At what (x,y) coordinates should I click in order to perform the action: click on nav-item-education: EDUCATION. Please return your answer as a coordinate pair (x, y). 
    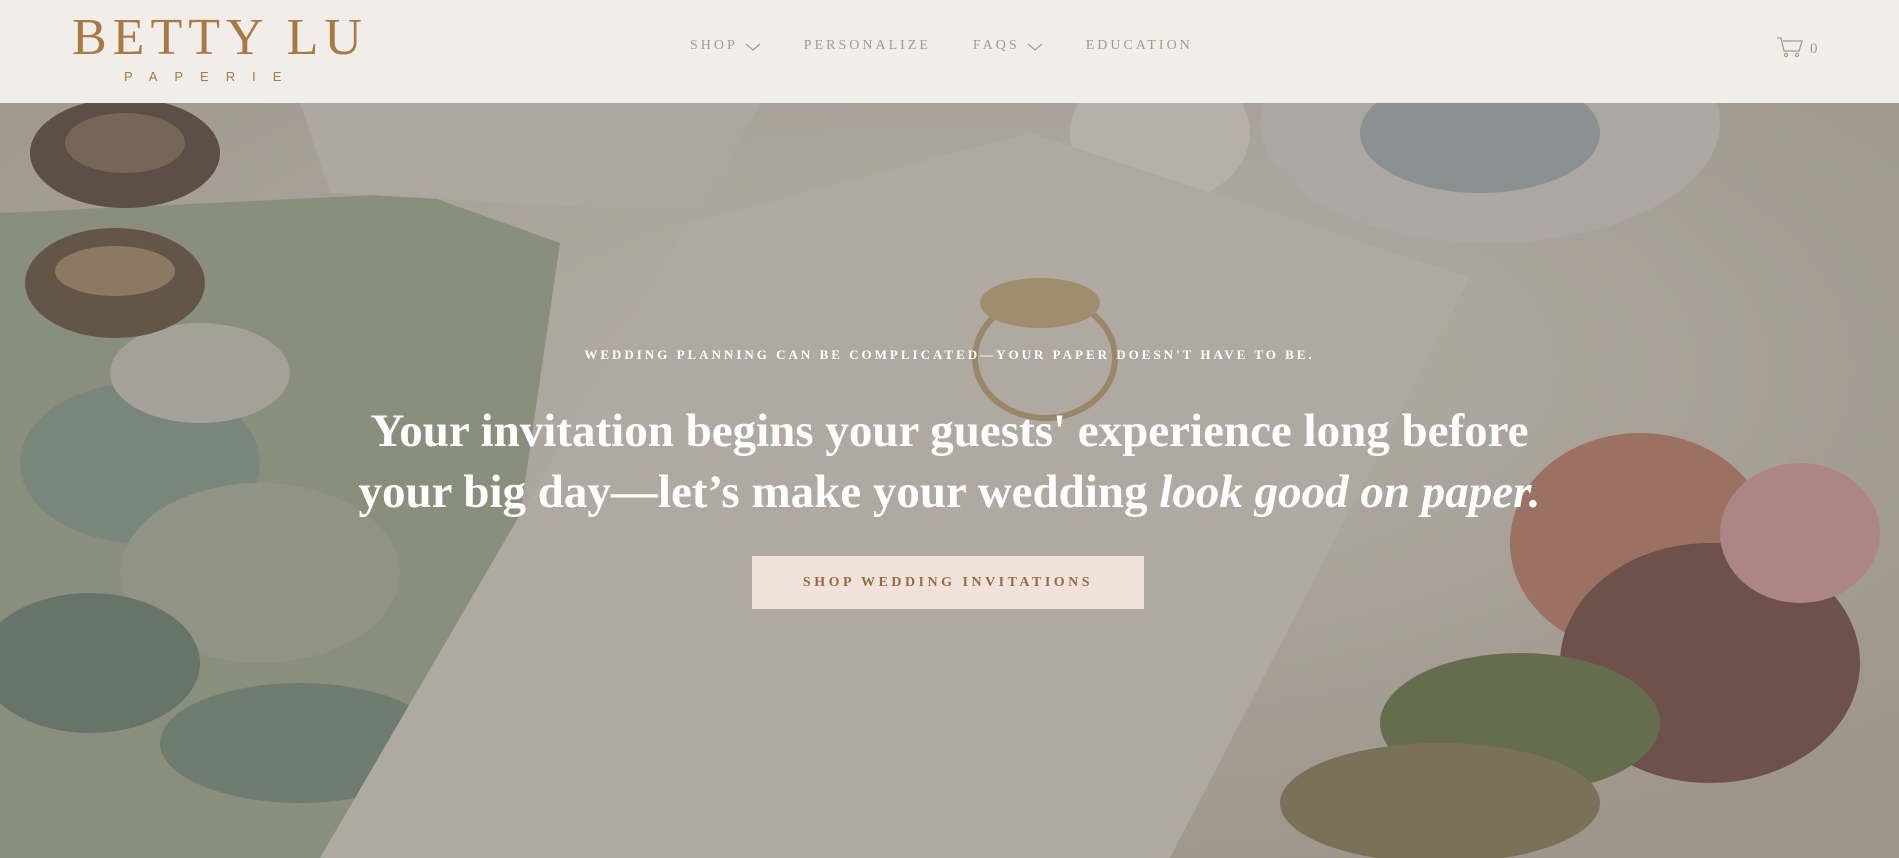
    Looking at the image, I should click on (1139, 46).